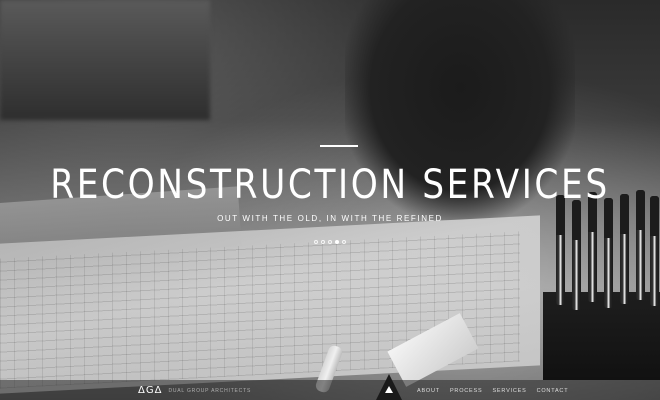 This screenshot has width=660, height=400. Describe the element at coordinates (466, 391) in the screenshot. I see `nav-process: PROCESS` at that location.